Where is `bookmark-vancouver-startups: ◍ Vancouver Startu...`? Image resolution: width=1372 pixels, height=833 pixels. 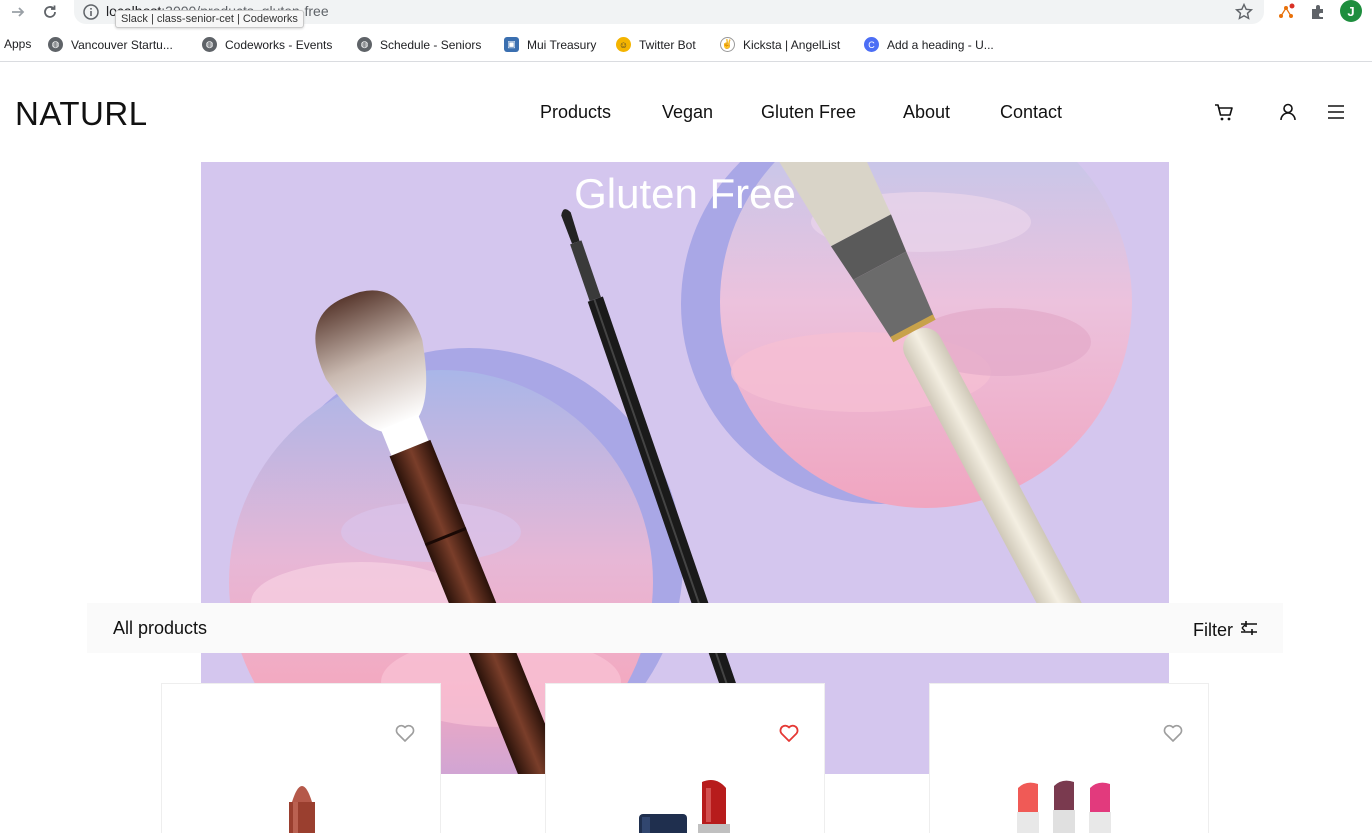
bookmark-vancouver-startups: ◍ Vancouver Startu... is located at coordinates (110, 44).